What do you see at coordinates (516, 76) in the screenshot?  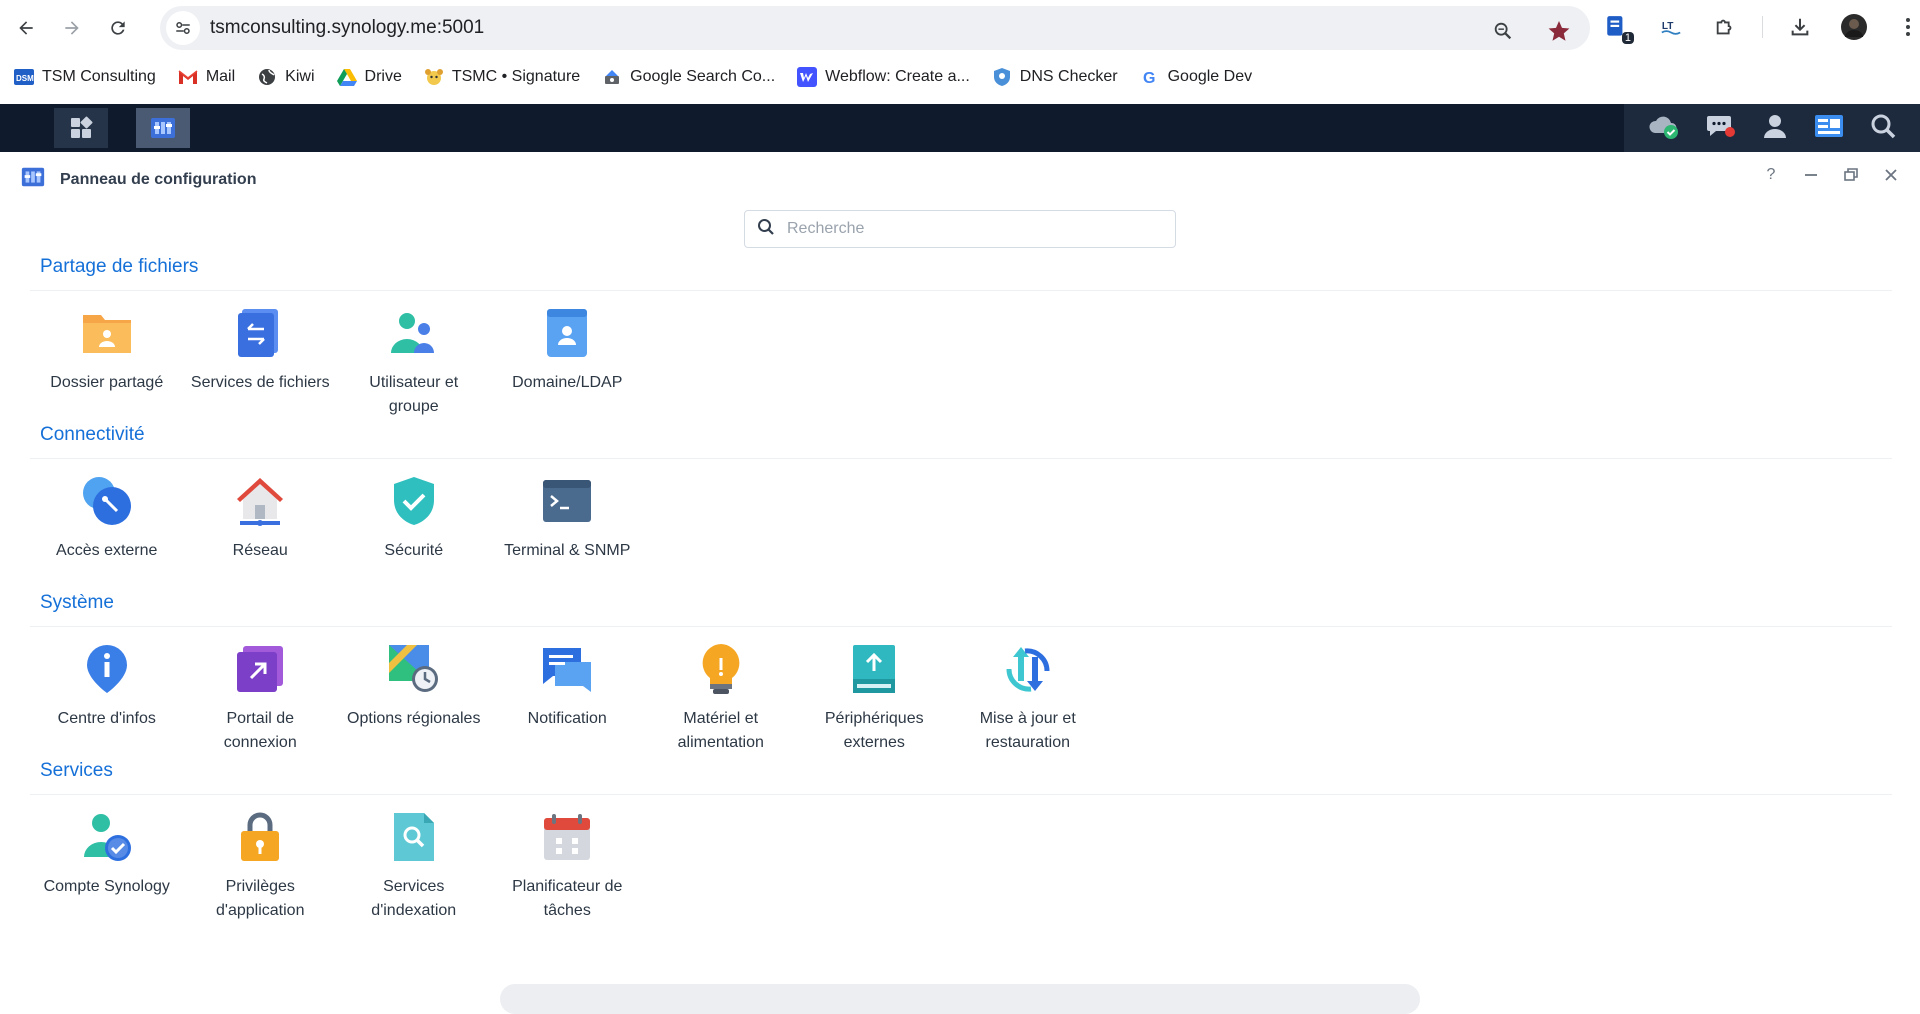 I see `bookmark-label: TSMC • Signature` at bounding box center [516, 76].